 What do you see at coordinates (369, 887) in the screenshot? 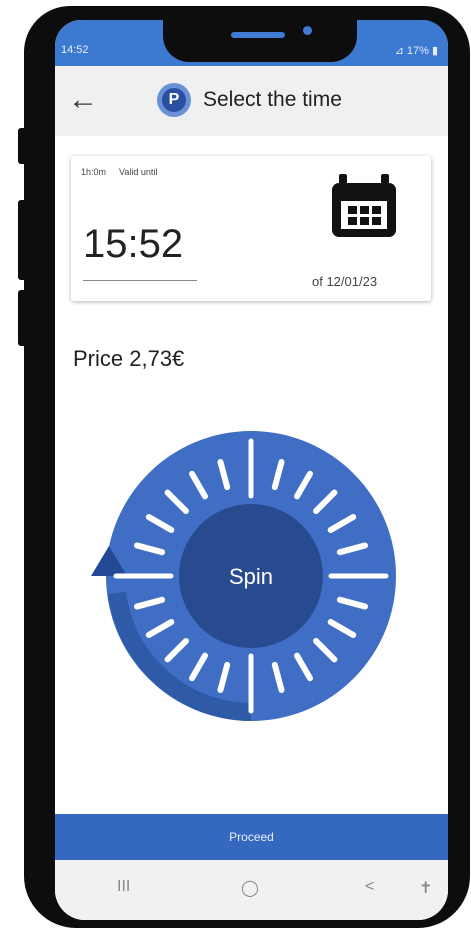
I see `back-nav-icon: <` at bounding box center [369, 887].